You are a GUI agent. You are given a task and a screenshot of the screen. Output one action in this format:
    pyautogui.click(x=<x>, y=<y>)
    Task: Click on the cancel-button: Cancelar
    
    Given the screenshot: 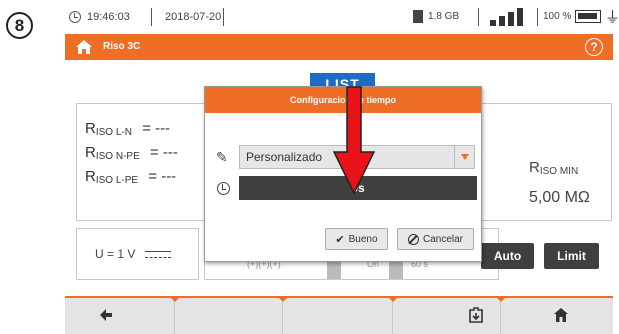 What is the action you would take?
    pyautogui.click(x=435, y=239)
    